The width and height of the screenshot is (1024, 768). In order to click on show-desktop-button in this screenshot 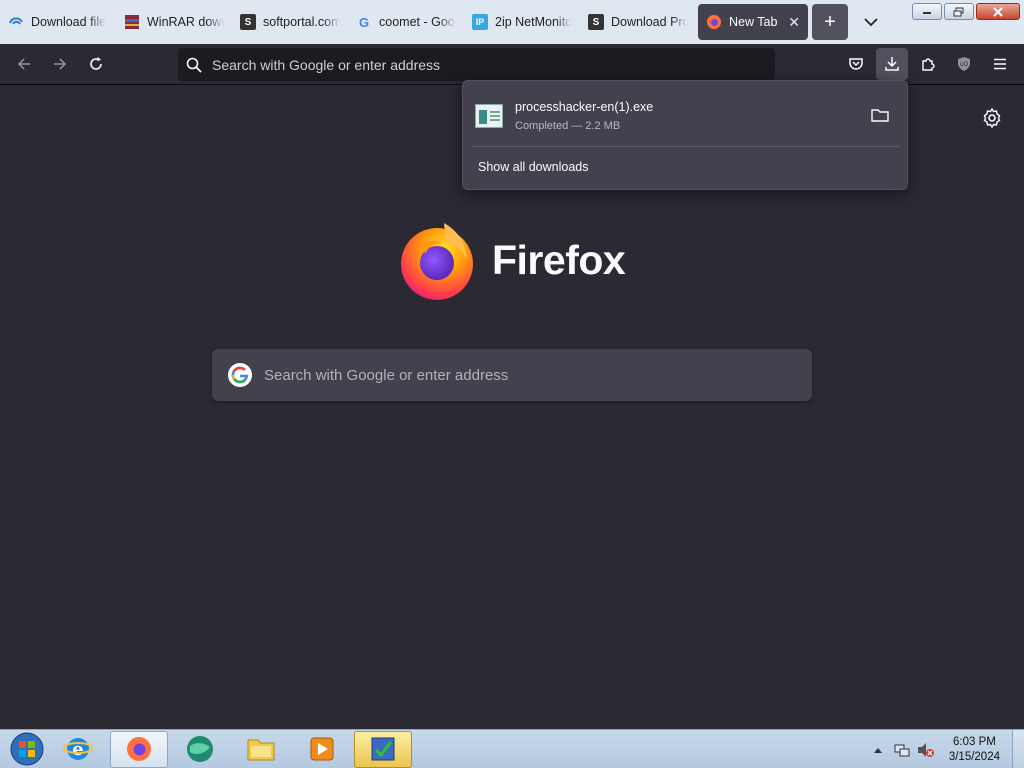, I will do `click(1018, 749)`.